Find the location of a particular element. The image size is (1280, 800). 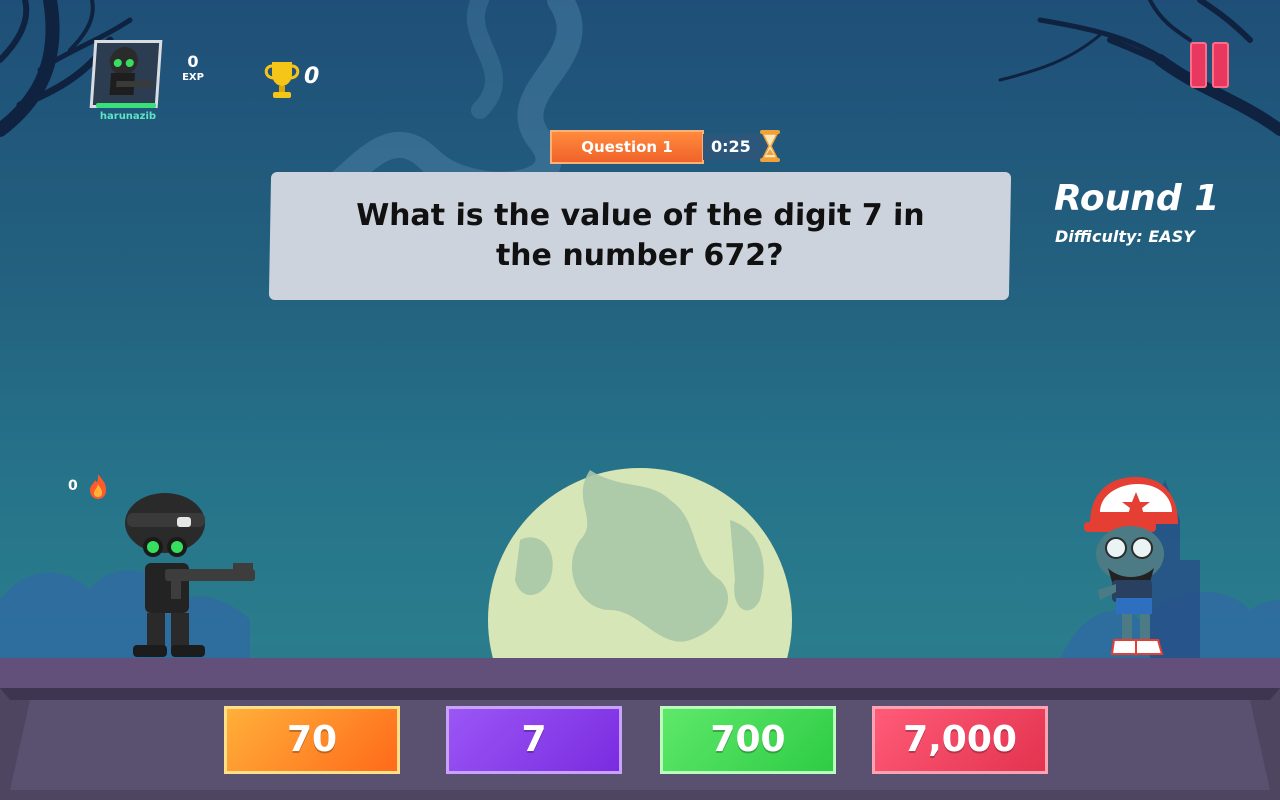

pause-button is located at coordinates (1210, 63).